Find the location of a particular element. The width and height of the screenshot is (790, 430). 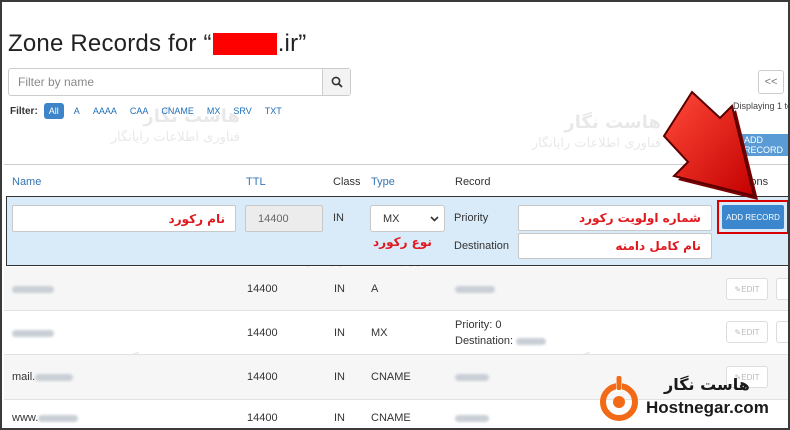

column-header-class: Class is located at coordinates (347, 182).